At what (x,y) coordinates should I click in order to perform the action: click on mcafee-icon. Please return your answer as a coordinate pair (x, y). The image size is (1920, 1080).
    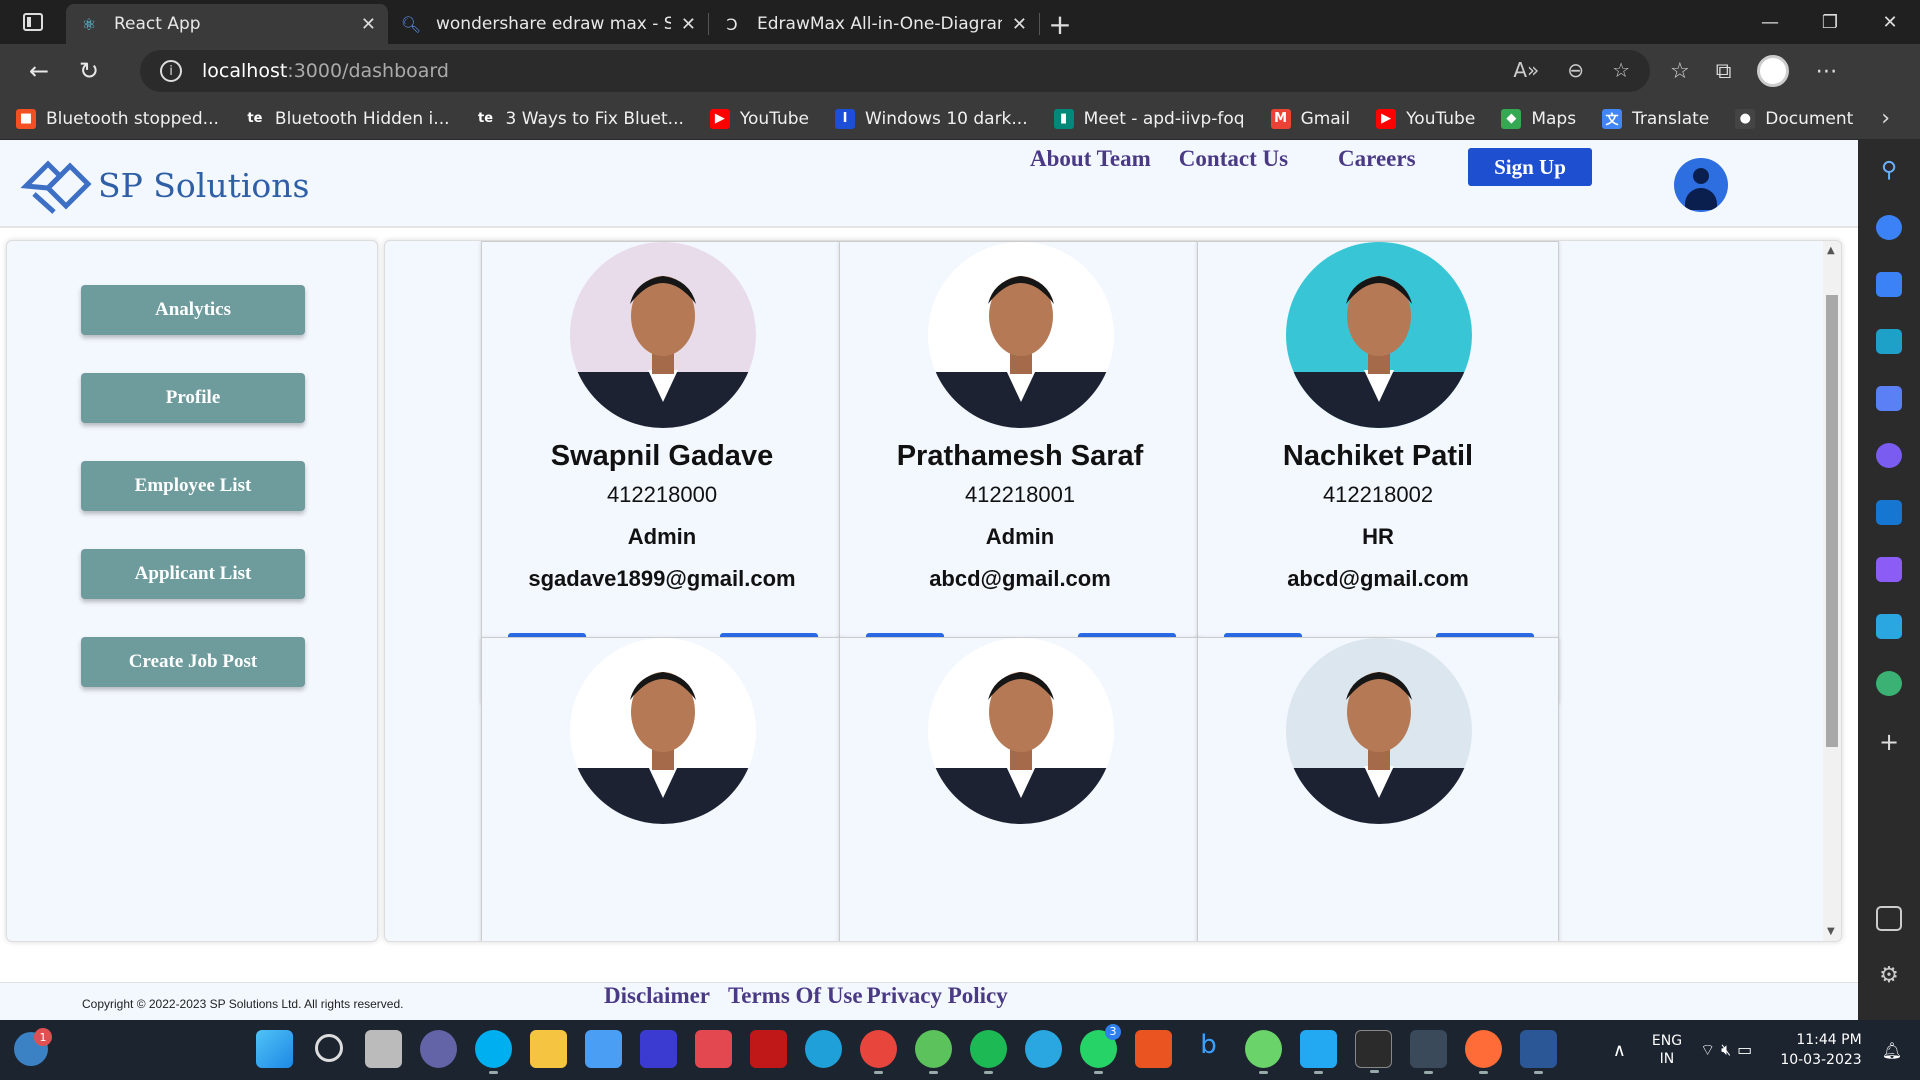
    Looking at the image, I should click on (768, 1049).